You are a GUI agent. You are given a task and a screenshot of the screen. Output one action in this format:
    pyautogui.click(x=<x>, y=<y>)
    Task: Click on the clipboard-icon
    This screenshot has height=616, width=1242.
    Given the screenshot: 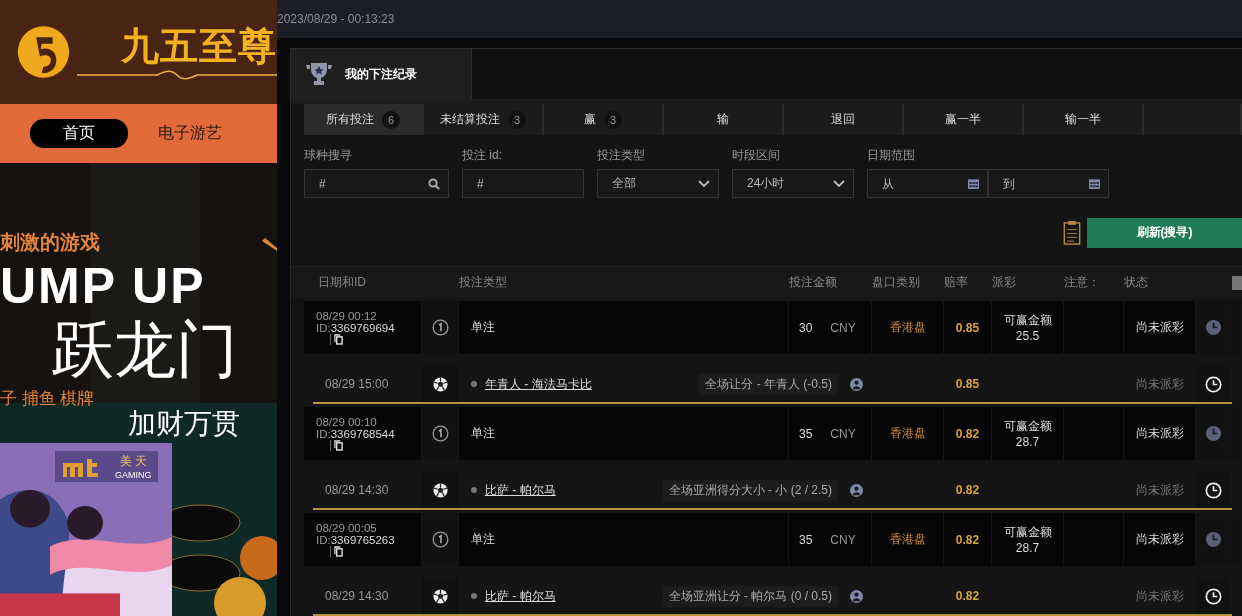 What is the action you would take?
    pyautogui.click(x=1072, y=232)
    